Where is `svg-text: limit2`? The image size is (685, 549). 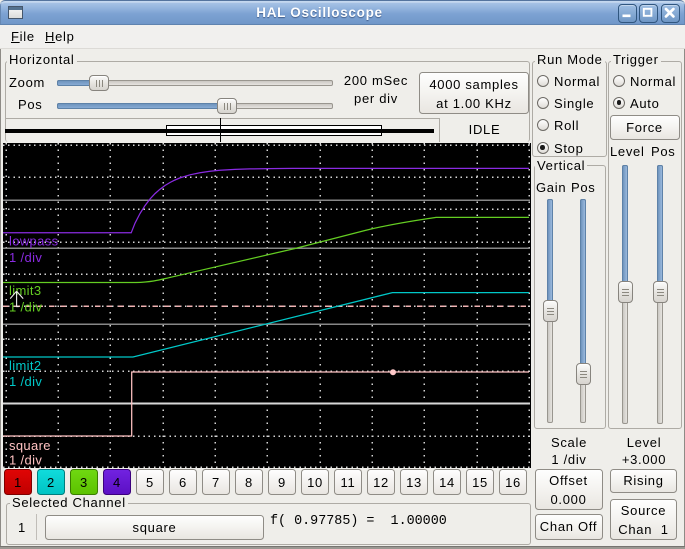 svg-text: limit2 is located at coordinates (25, 364).